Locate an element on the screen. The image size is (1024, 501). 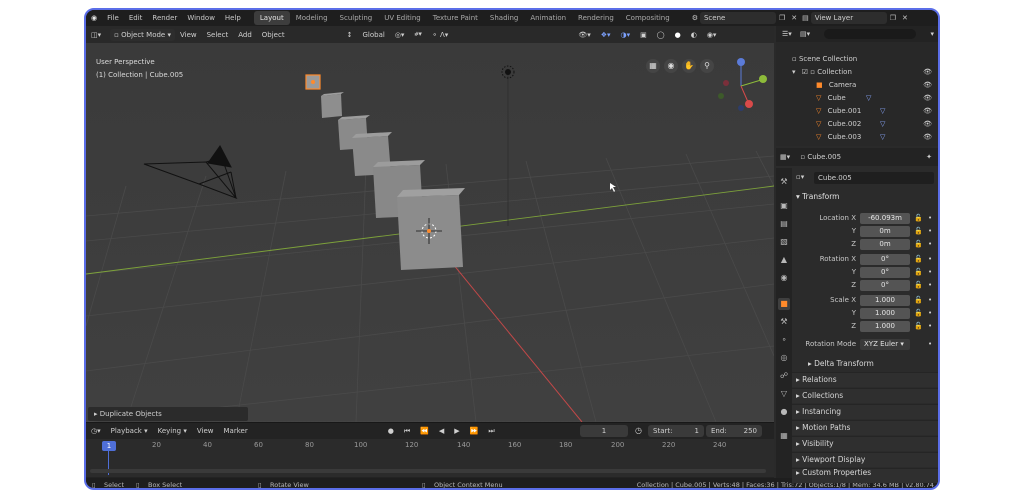
rotation-x-field: 0° is located at coordinates (885, 259).